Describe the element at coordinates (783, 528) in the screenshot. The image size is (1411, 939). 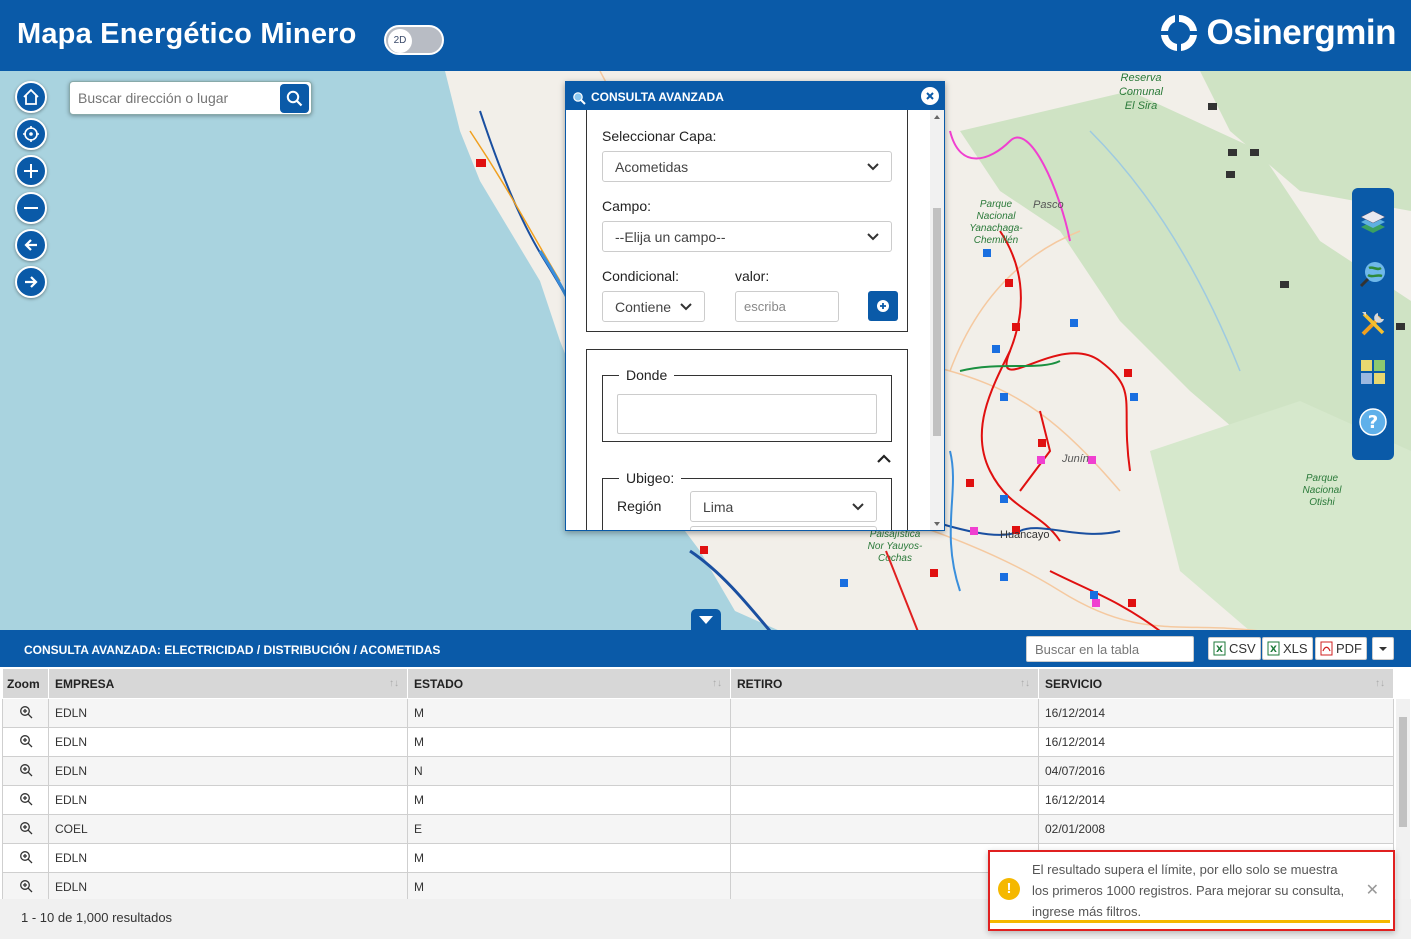
I see `province-select` at that location.